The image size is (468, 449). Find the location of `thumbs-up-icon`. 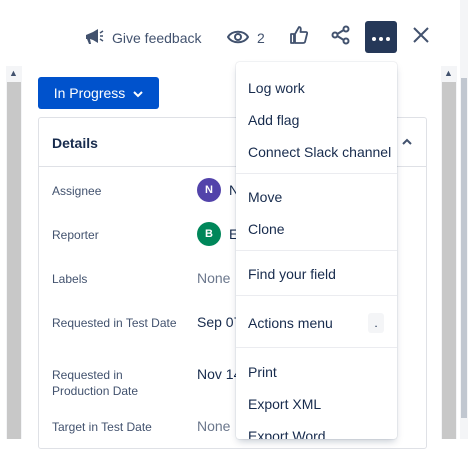

thumbs-up-icon is located at coordinates (299, 37).